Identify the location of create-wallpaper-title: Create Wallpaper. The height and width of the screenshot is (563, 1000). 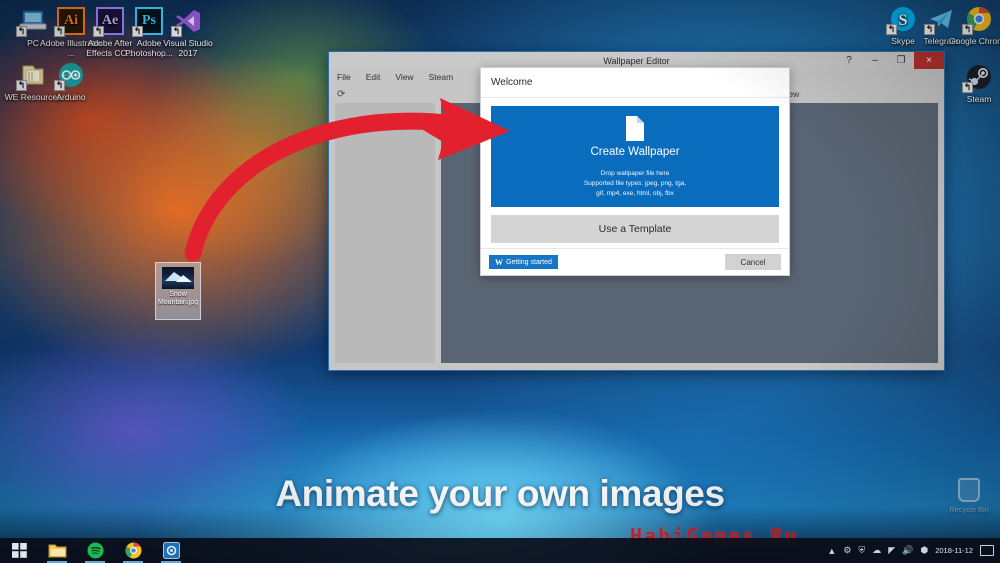
(635, 152).